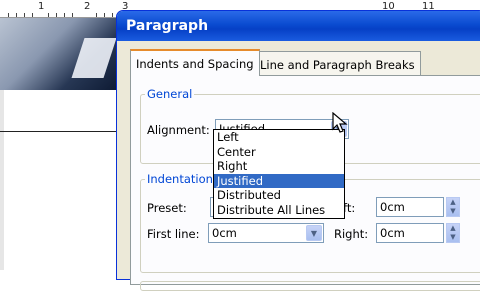 The width and height of the screenshot is (480, 291). I want to click on ruler-number: 1, so click(41, 6).